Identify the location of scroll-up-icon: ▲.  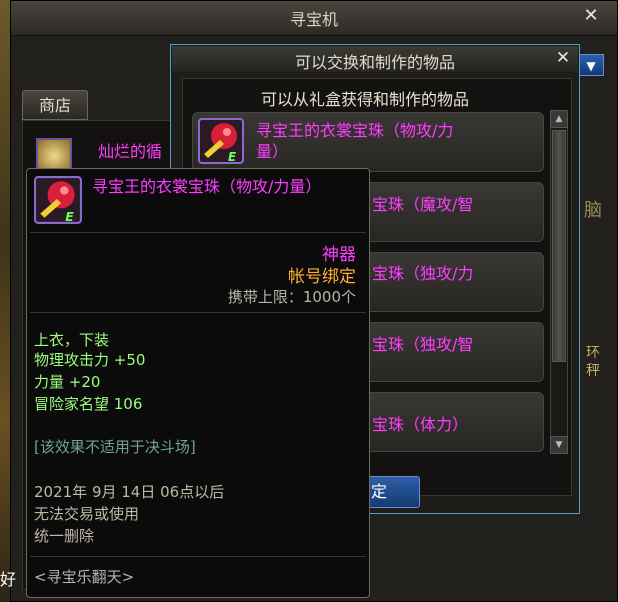
(559, 119).